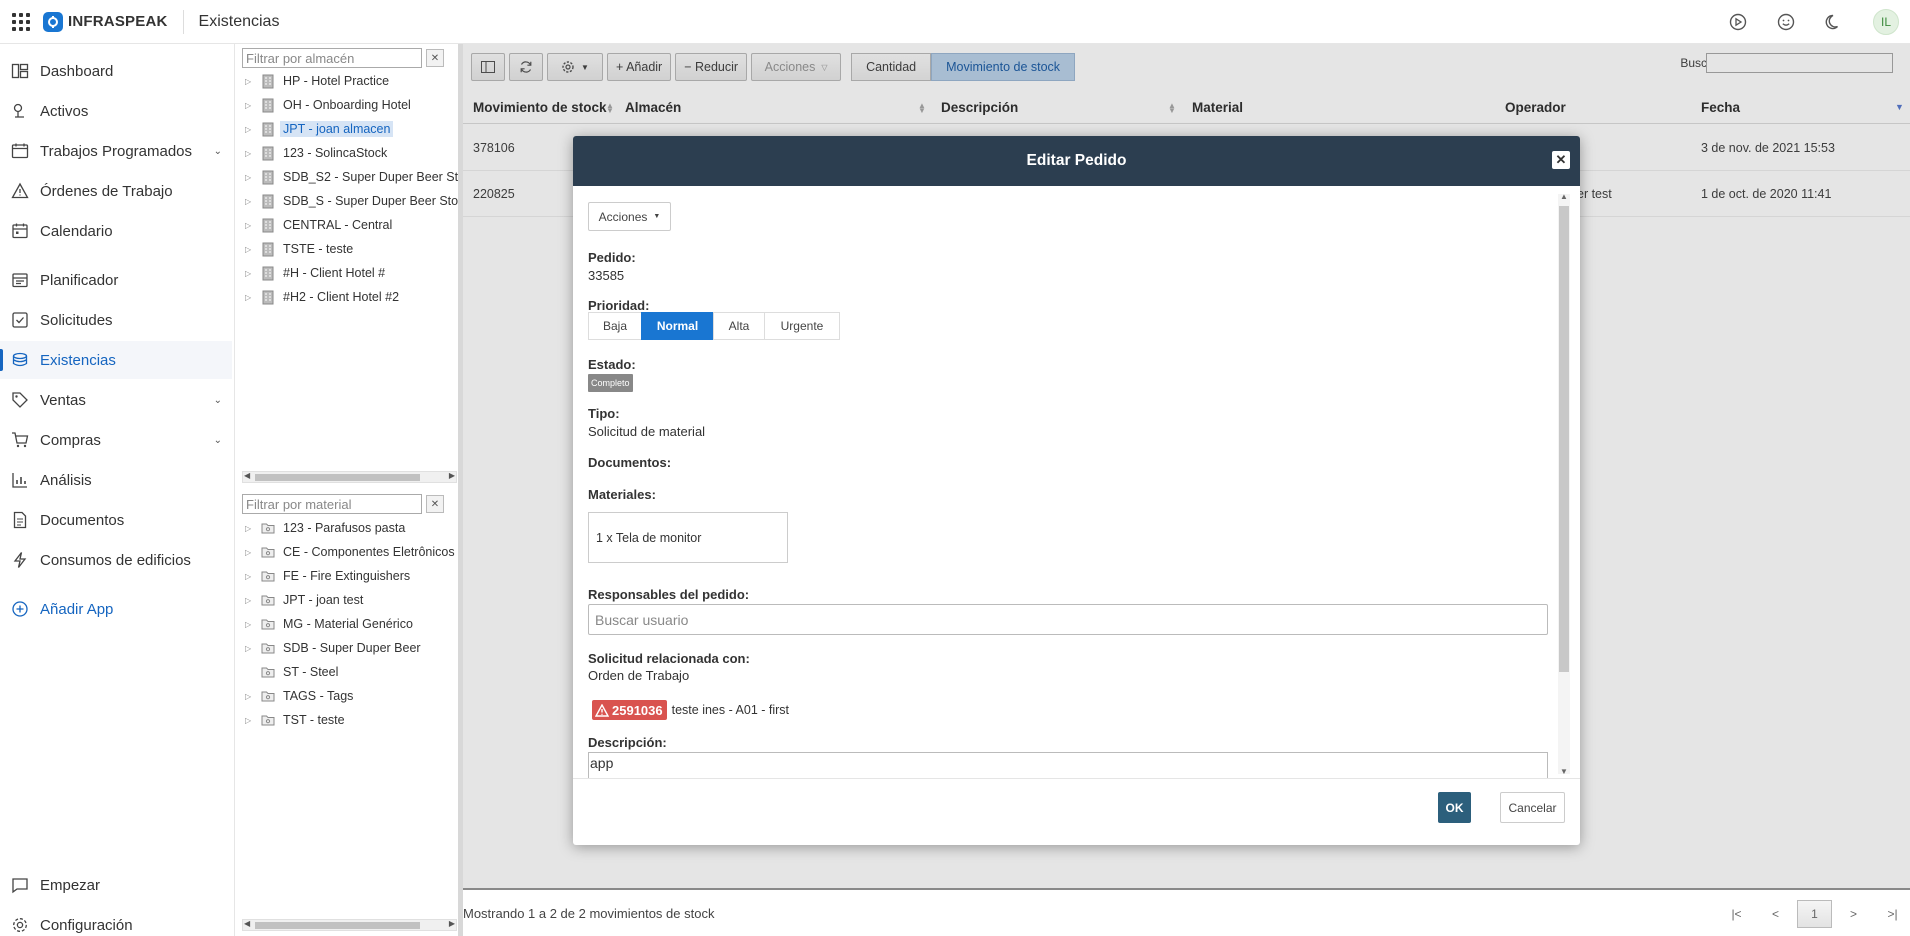  I want to click on tree-item: ▷ SDB - Super Duper Beer, so click(334, 648).